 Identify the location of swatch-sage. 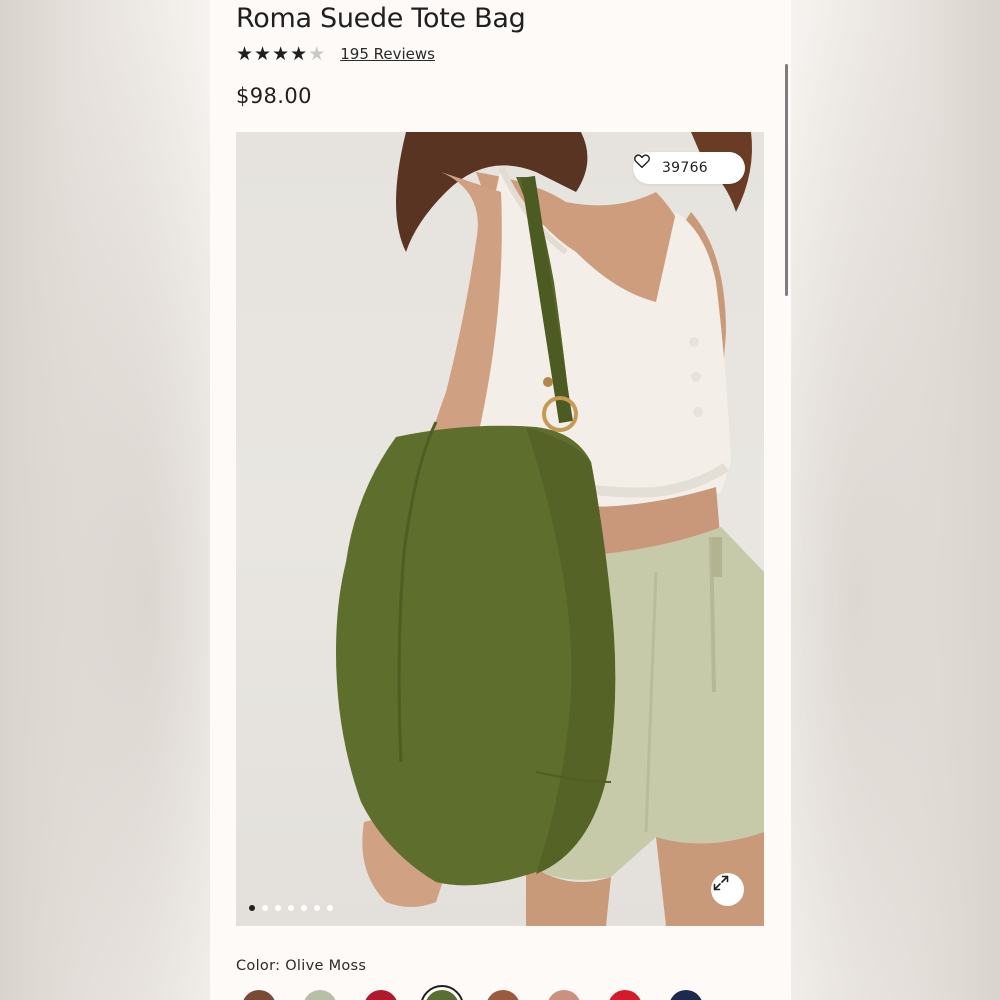
(320, 995).